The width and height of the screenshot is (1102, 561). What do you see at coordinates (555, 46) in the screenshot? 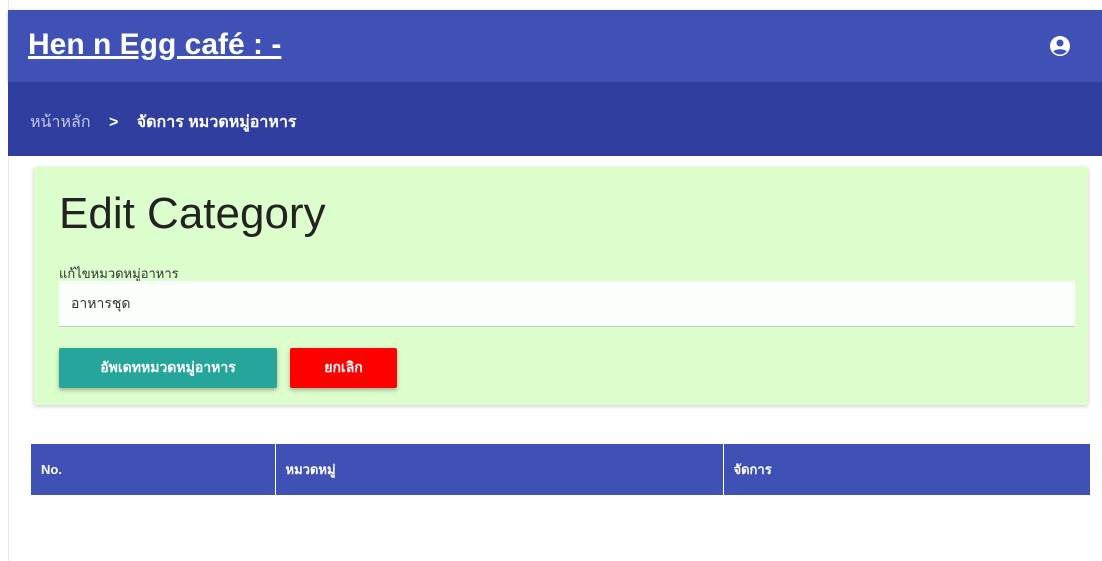
I see `top-app-bar: Hen n Egg café : -` at bounding box center [555, 46].